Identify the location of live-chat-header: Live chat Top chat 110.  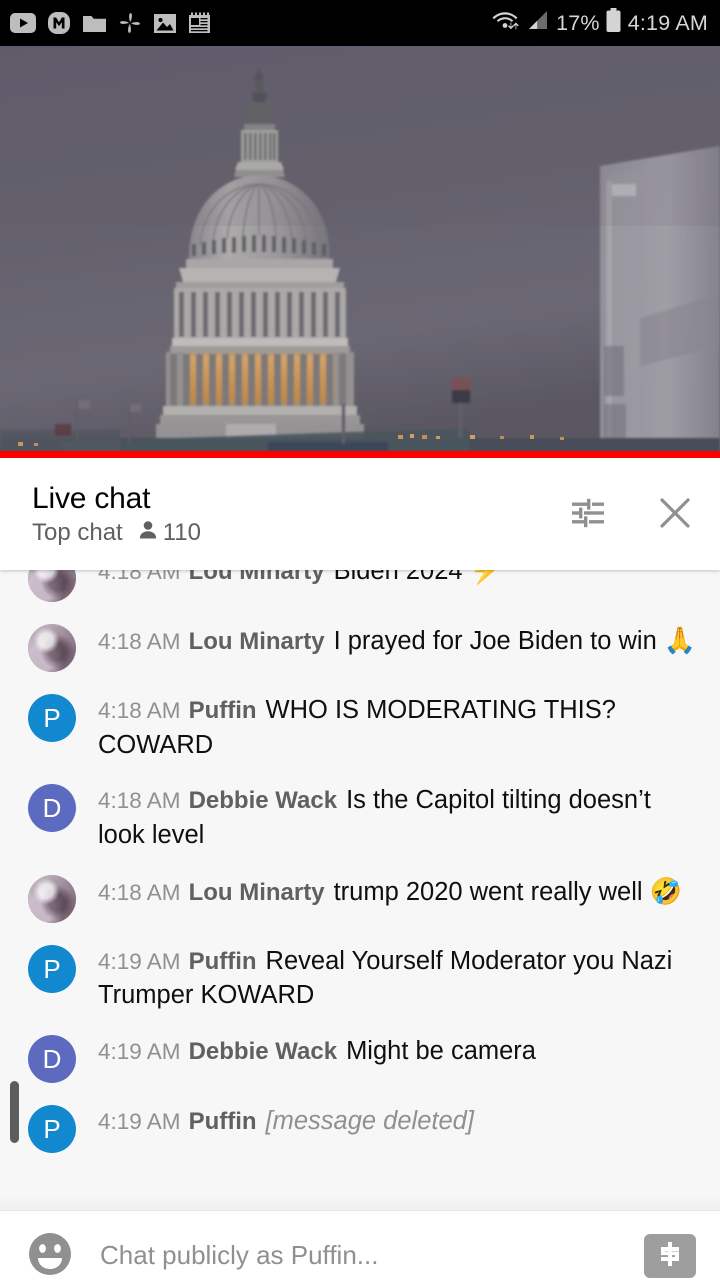
(360, 514).